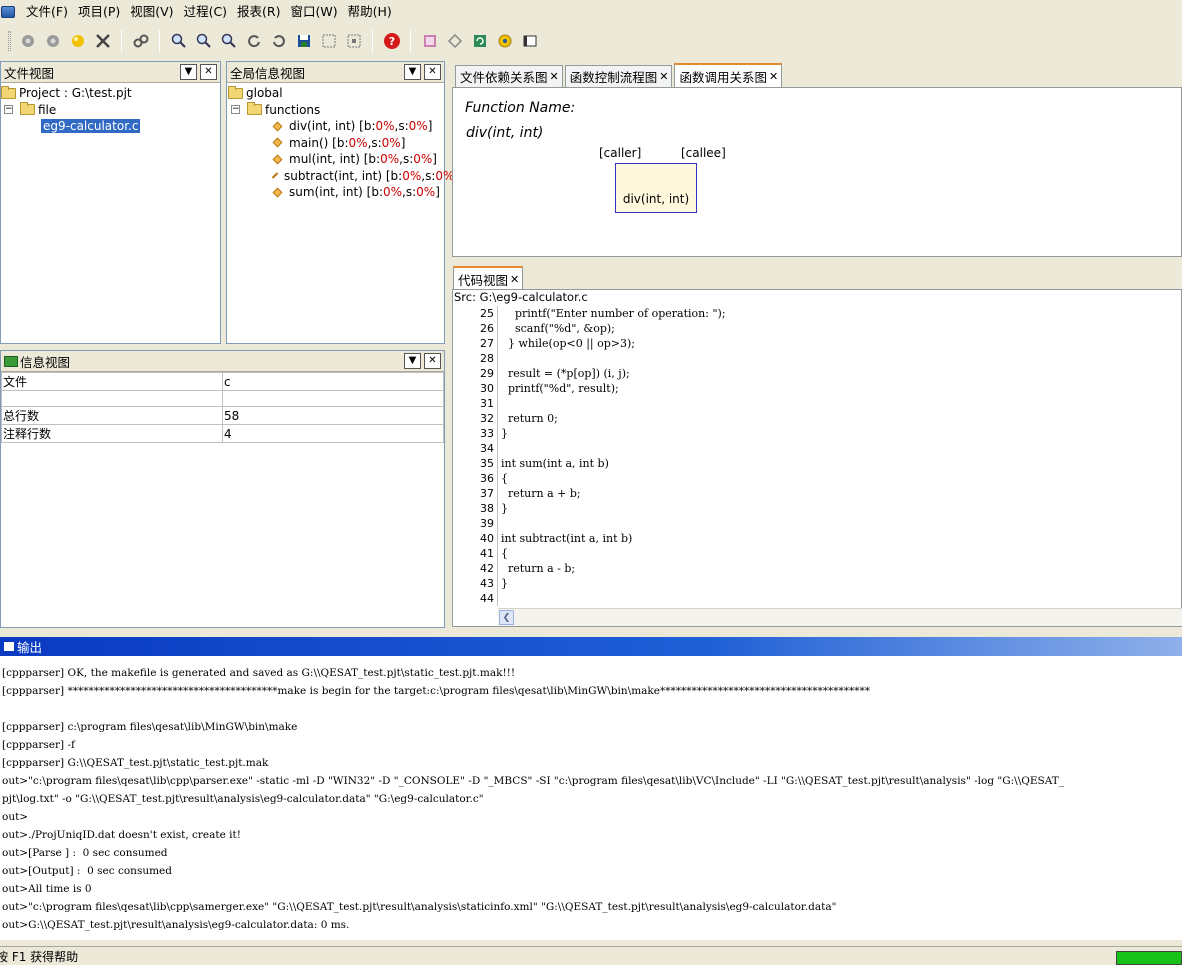 The image size is (1182, 965). Describe the element at coordinates (817, 568) in the screenshot. I see `code-line: 42 return a - b;` at that location.